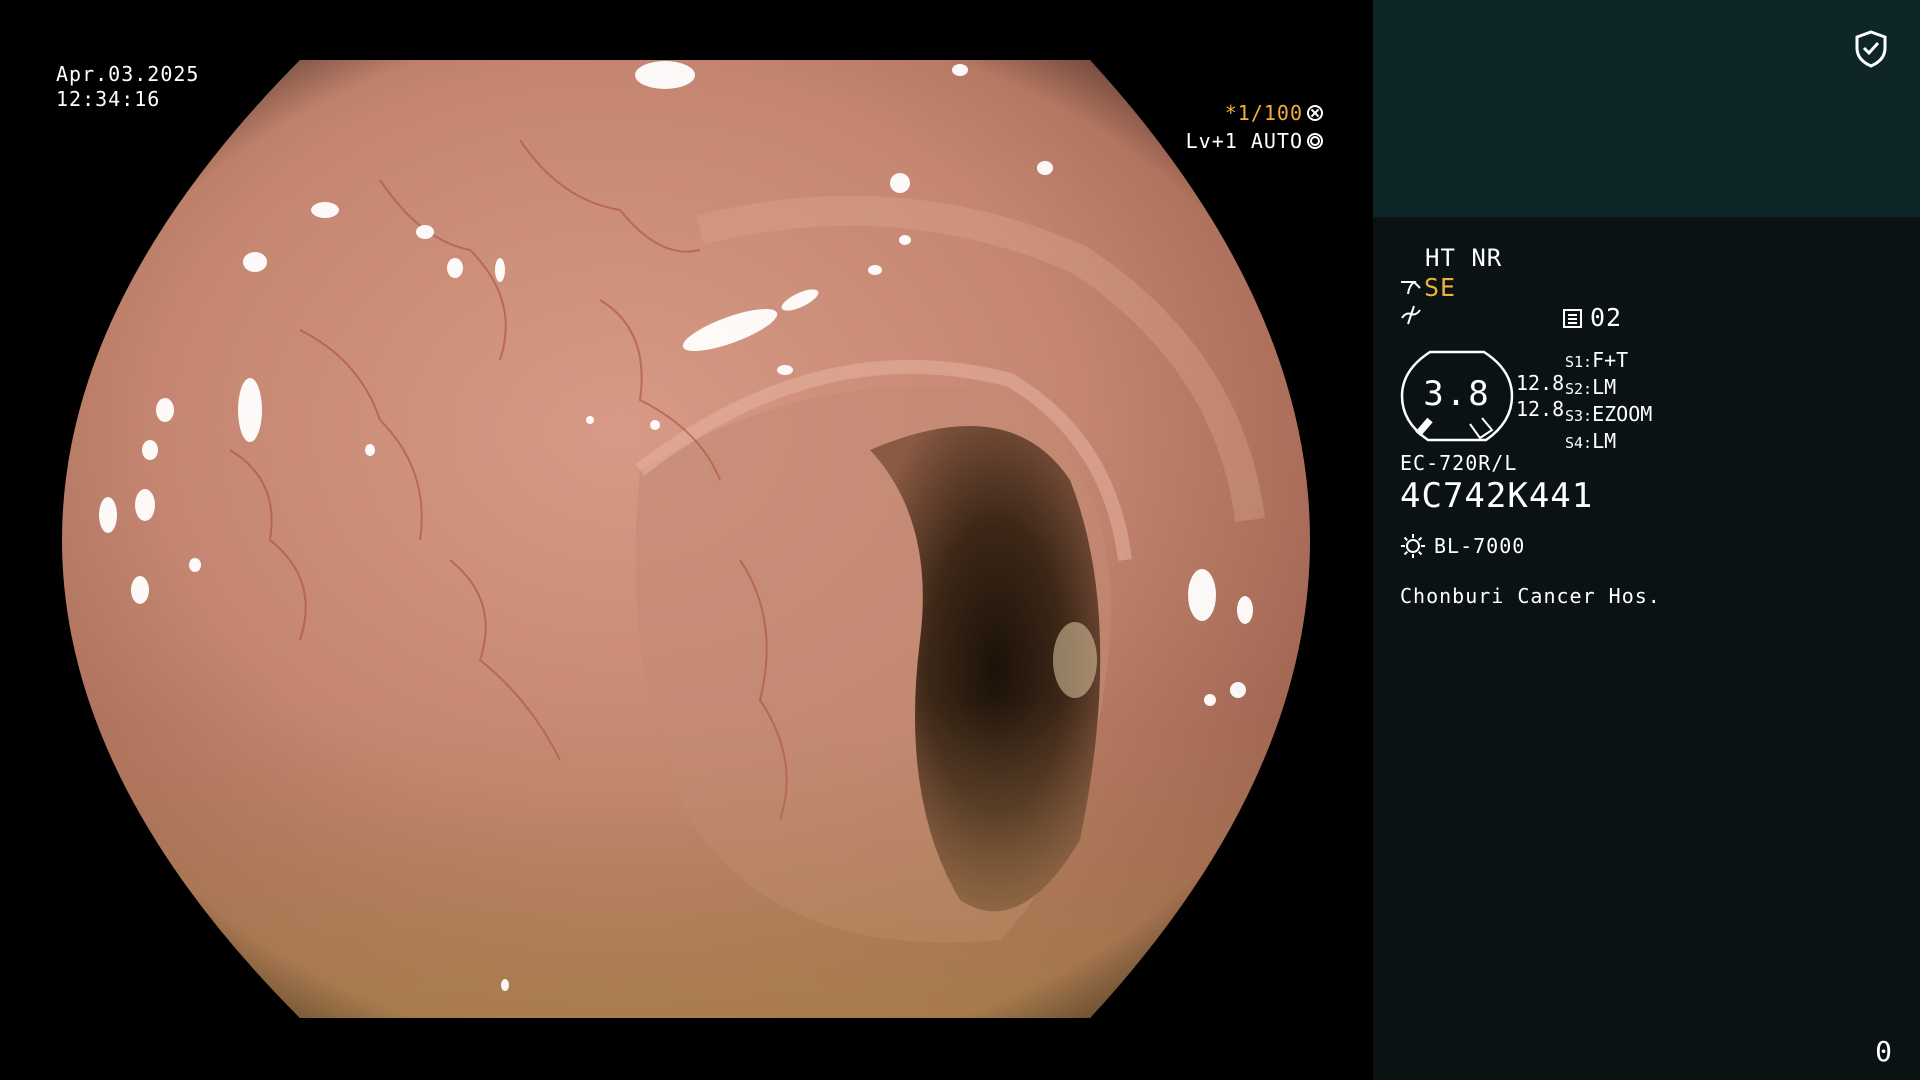  I want to click on exposure-overlay: *1/100 Lv+1 AUTO, so click(1254, 127).